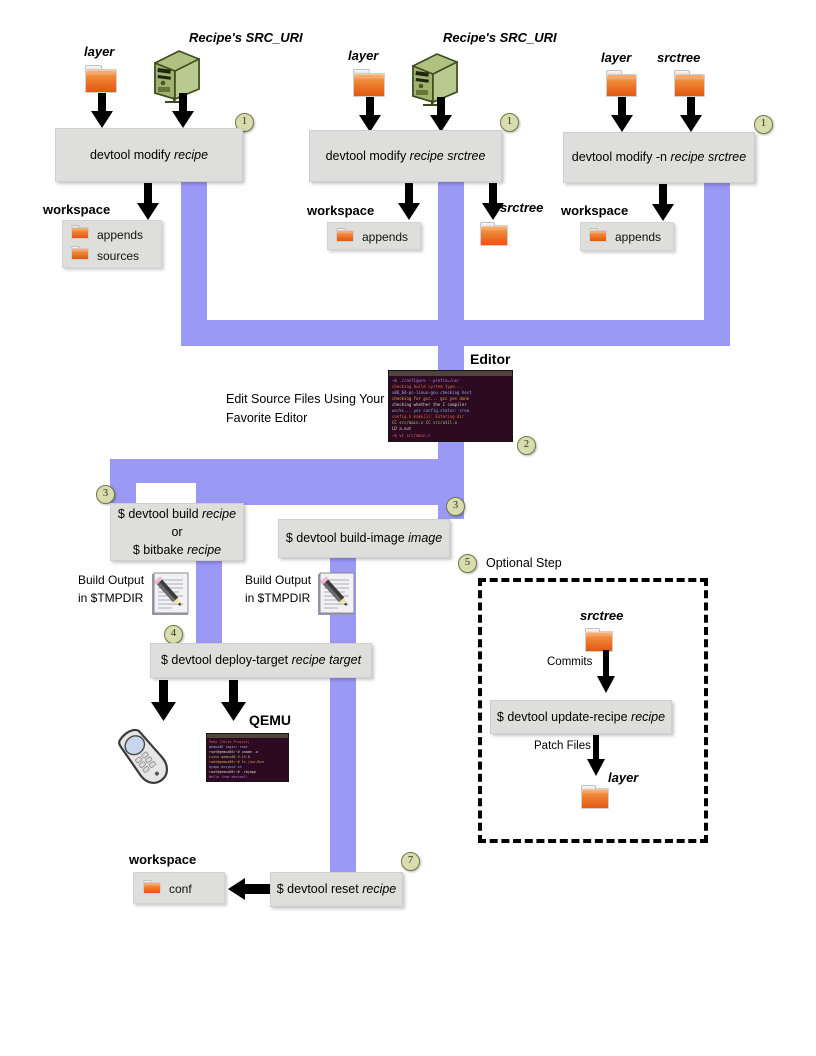 Image resolution: width=816 pixels, height=1056 pixels. What do you see at coordinates (101, 79) in the screenshot?
I see `col1-layer-folder-icon` at bounding box center [101, 79].